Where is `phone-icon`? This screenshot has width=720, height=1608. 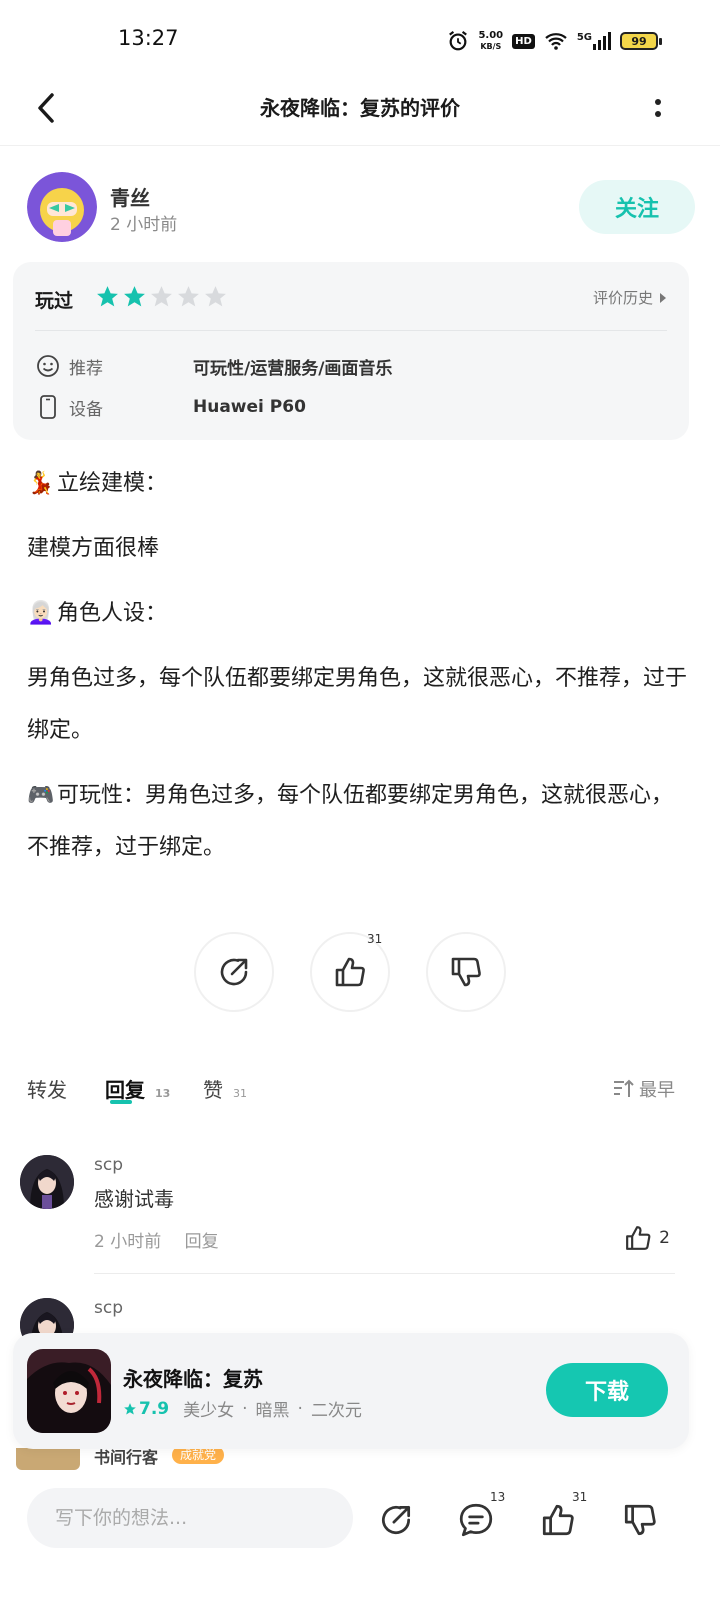
phone-icon is located at coordinates (48, 407).